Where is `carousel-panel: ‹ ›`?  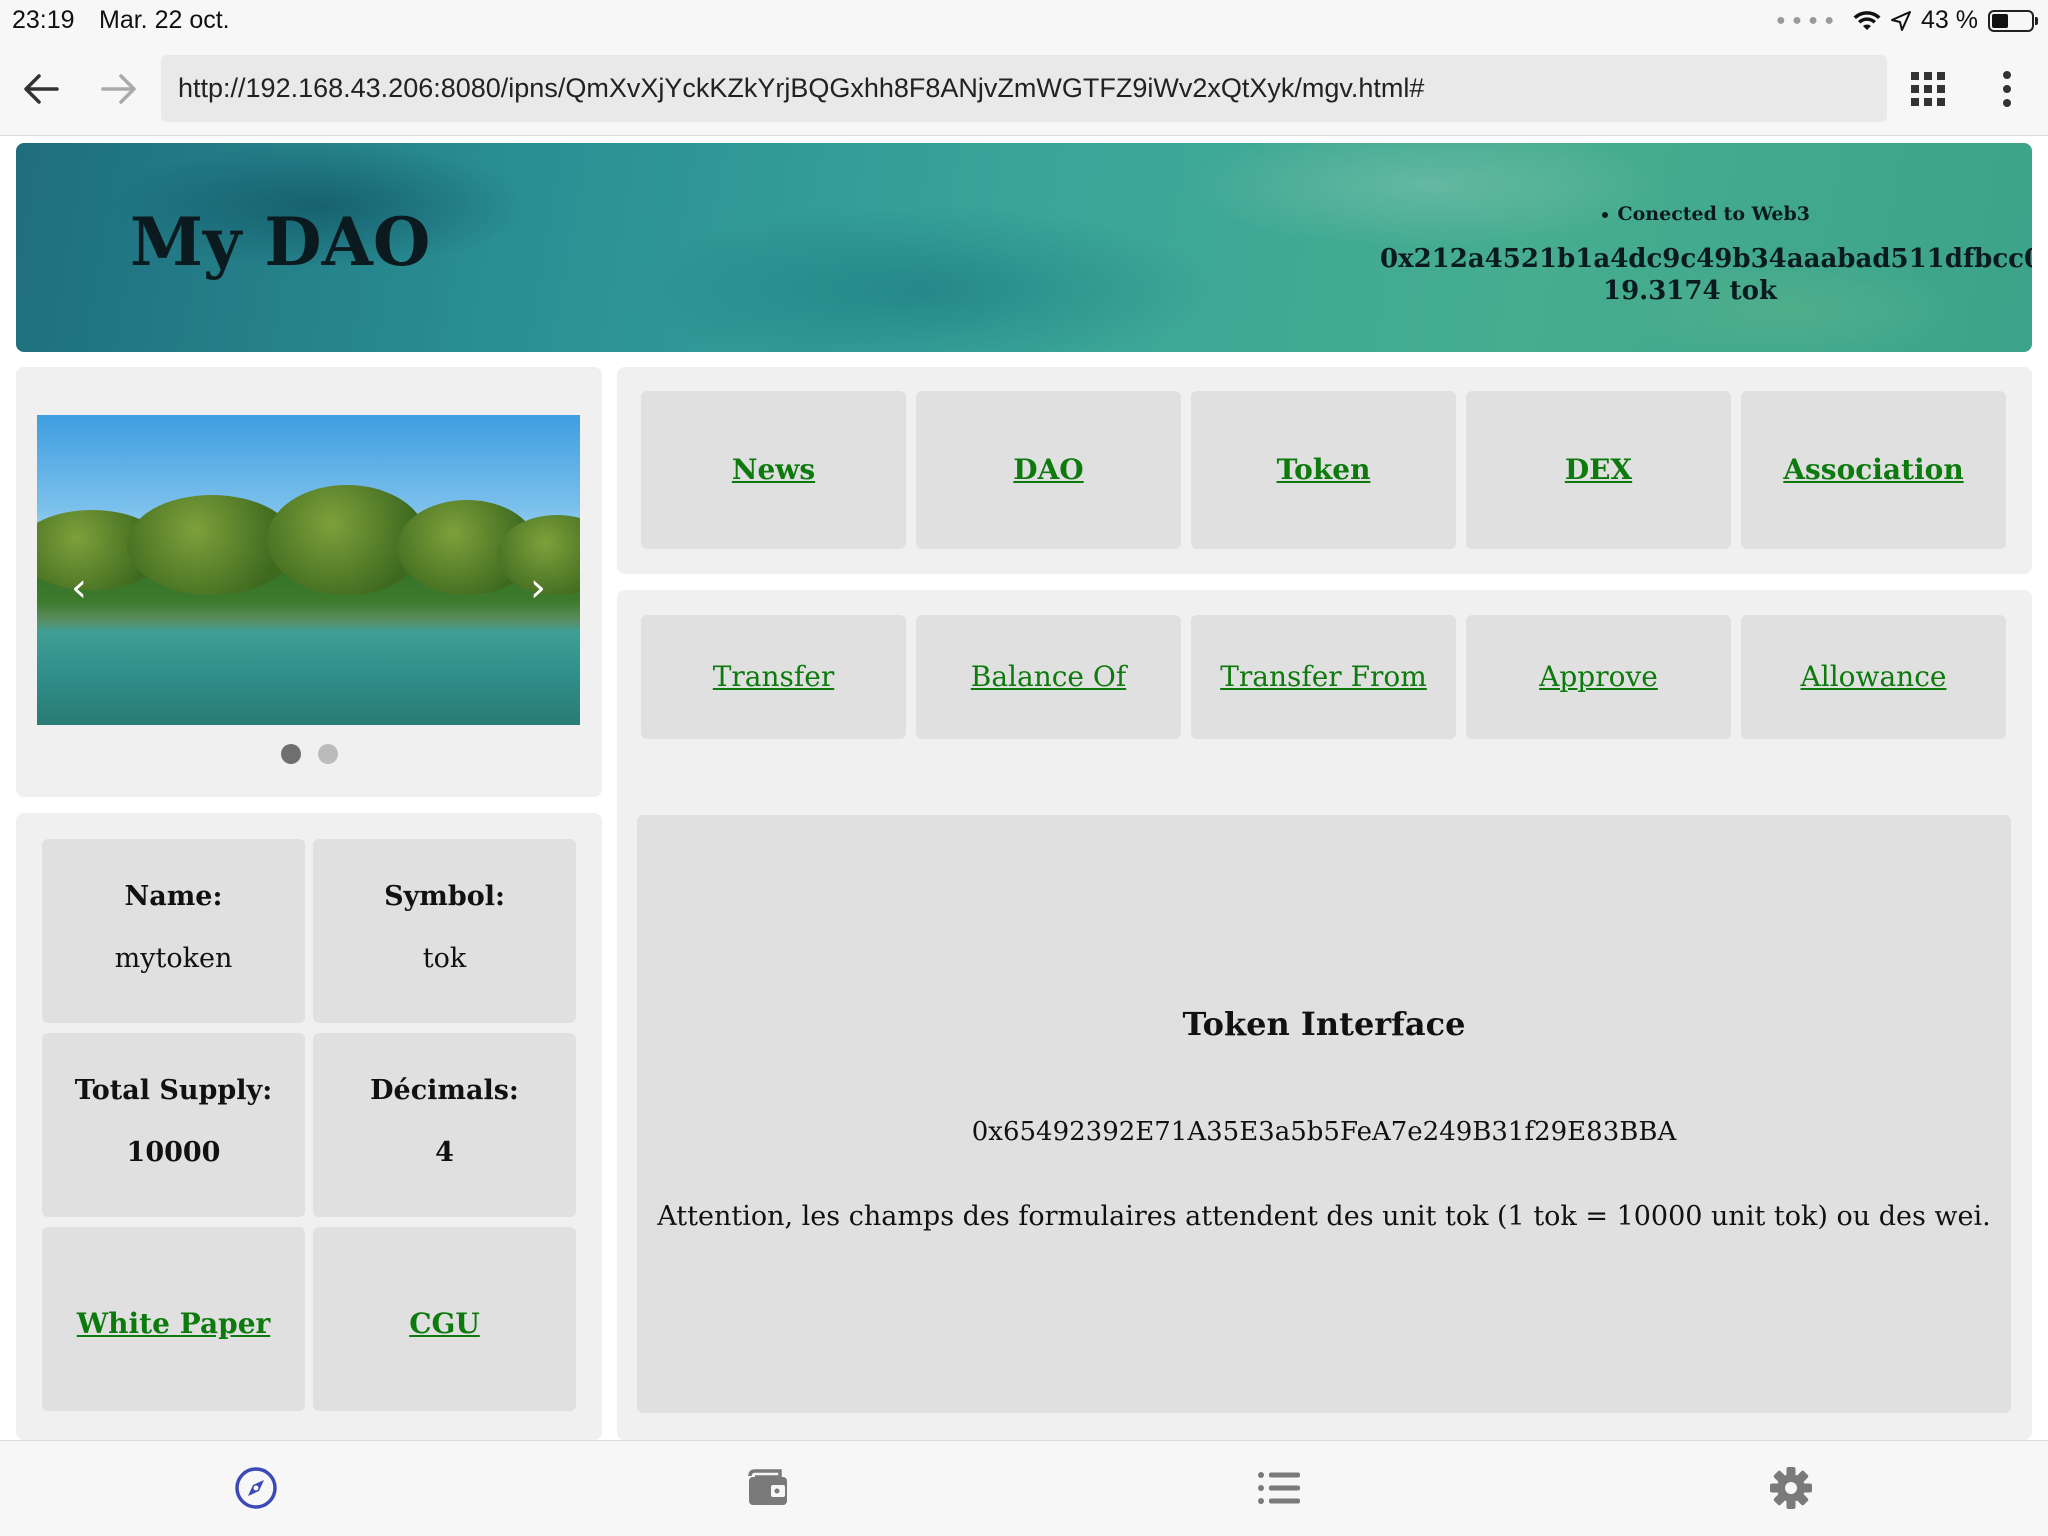
carousel-panel: ‹ › is located at coordinates (309, 582).